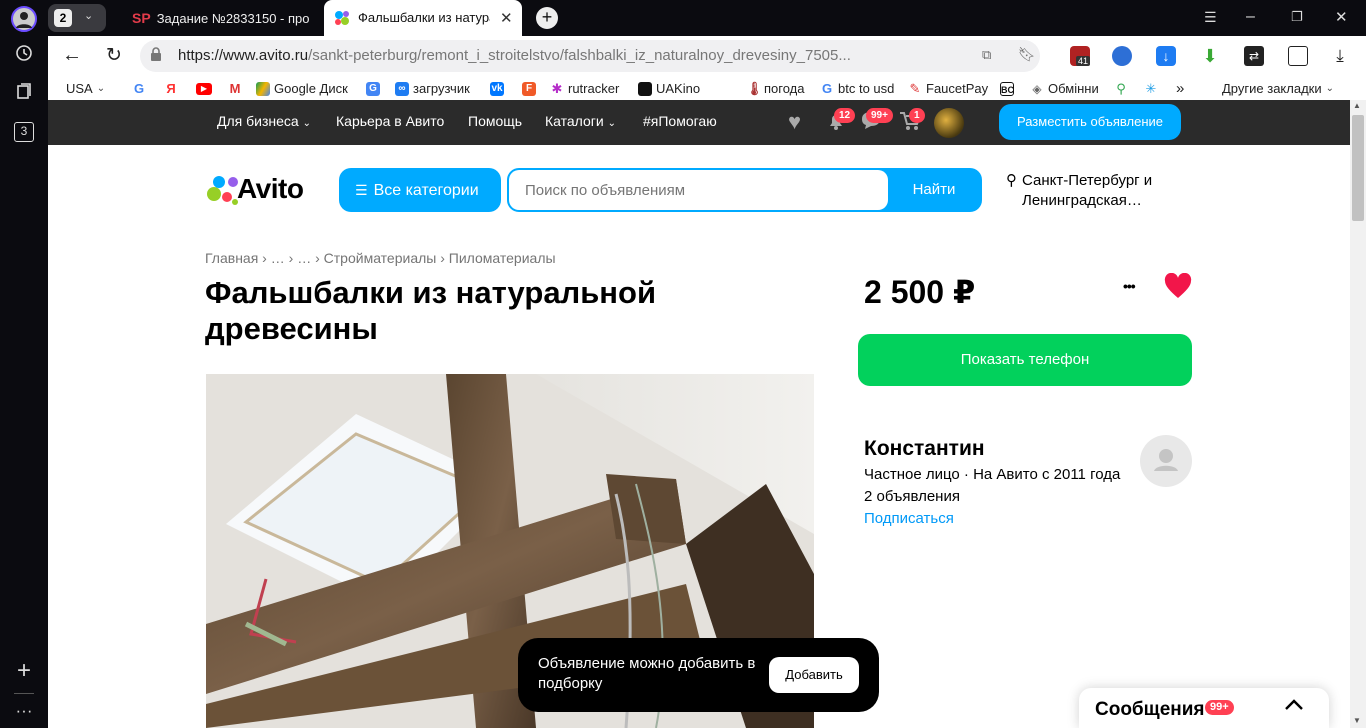 This screenshot has height=728, width=1366. Describe the element at coordinates (1341, 17) in the screenshot. I see `close-window-icon: ✕` at that location.